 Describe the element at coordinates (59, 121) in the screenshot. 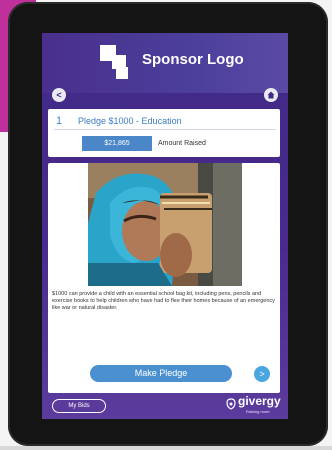

I see `pledge-number: 1` at that location.